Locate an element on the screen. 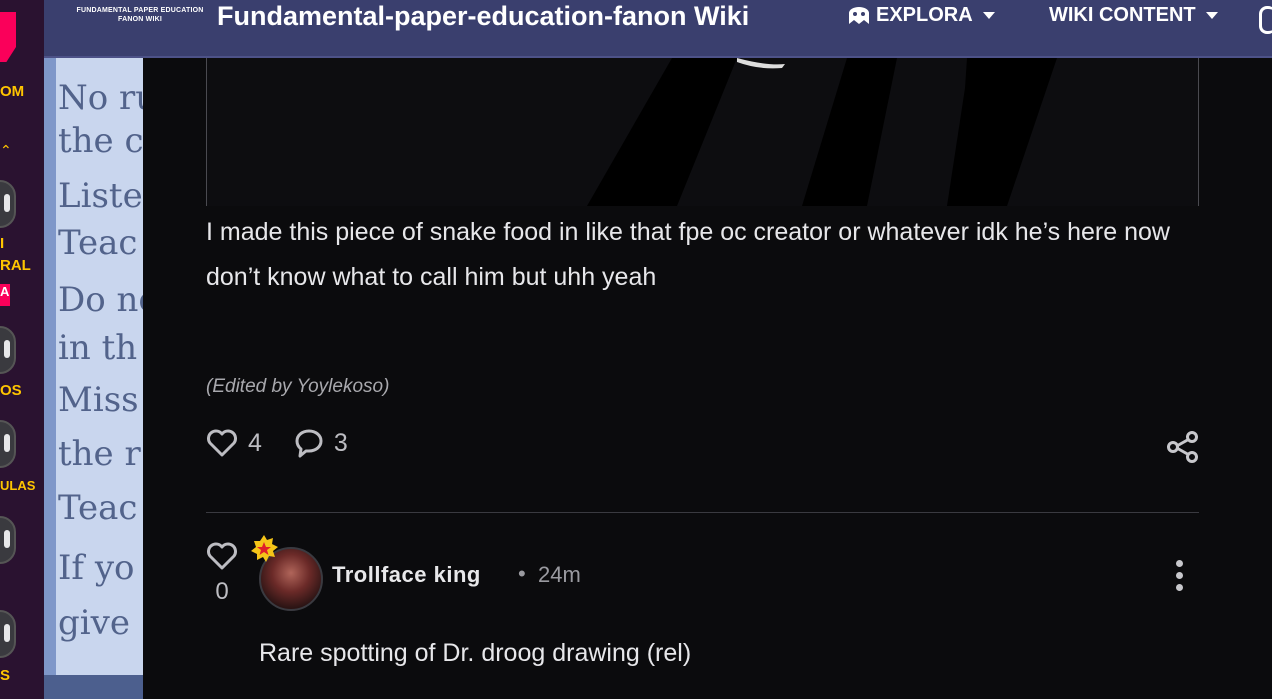  star-badge-icon is located at coordinates (264, 548).